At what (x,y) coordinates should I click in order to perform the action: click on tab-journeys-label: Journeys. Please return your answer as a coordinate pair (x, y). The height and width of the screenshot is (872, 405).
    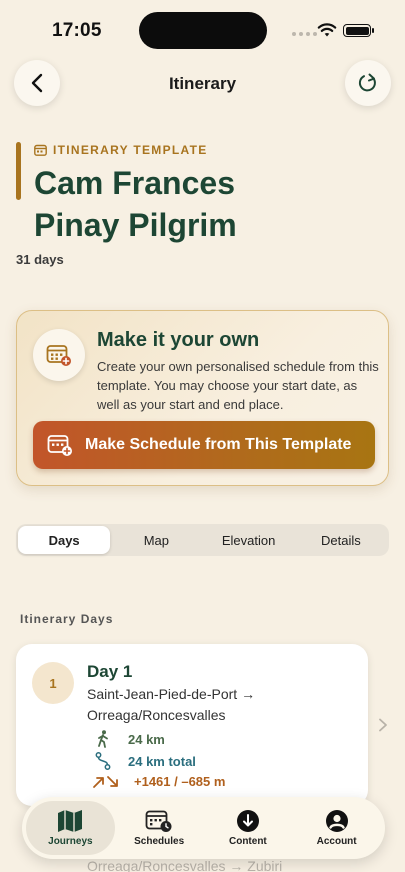
    Looking at the image, I should click on (70, 841).